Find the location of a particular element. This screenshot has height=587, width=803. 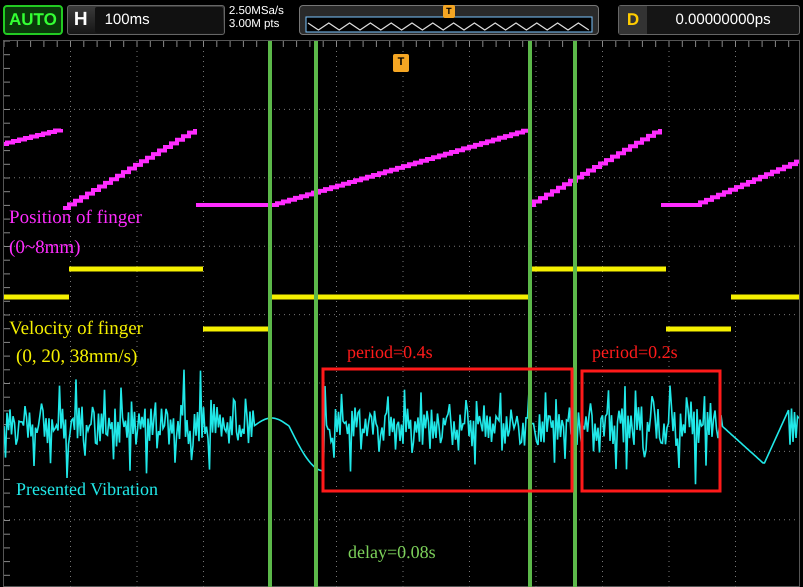

annotation-label: period=0.2s is located at coordinates (635, 353).